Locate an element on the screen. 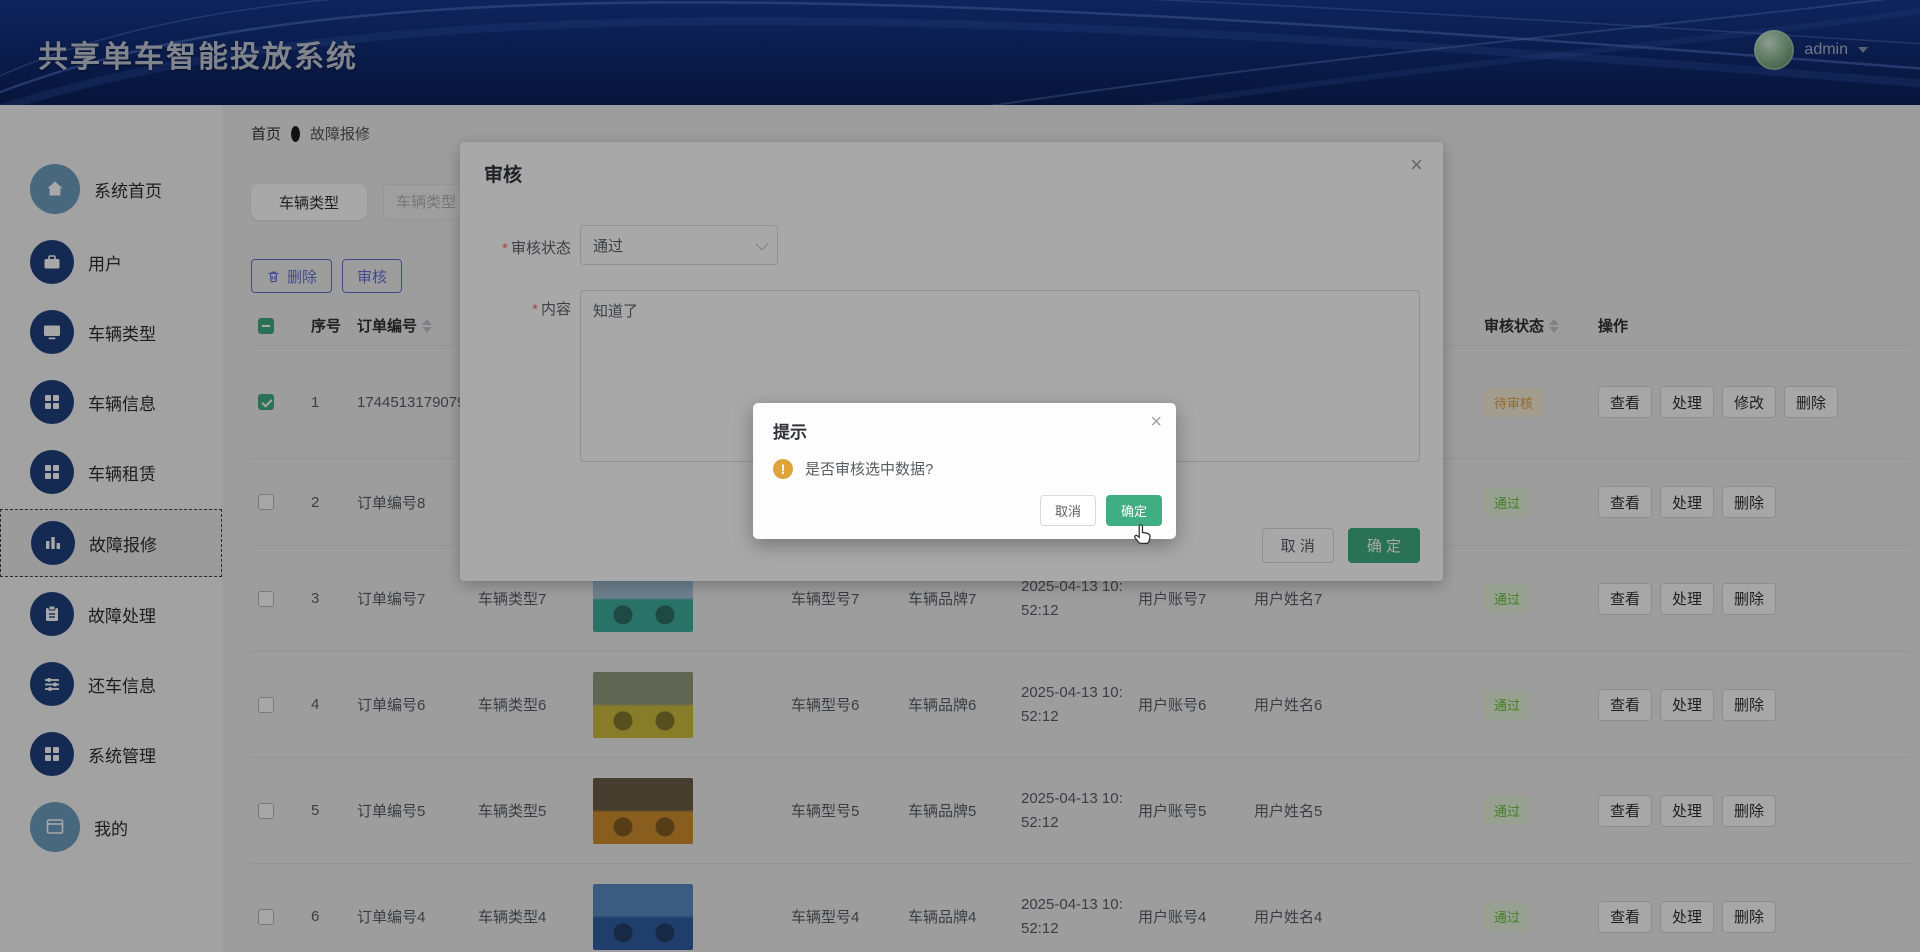 The height and width of the screenshot is (952, 1920). warning-icon: ! is located at coordinates (783, 468).